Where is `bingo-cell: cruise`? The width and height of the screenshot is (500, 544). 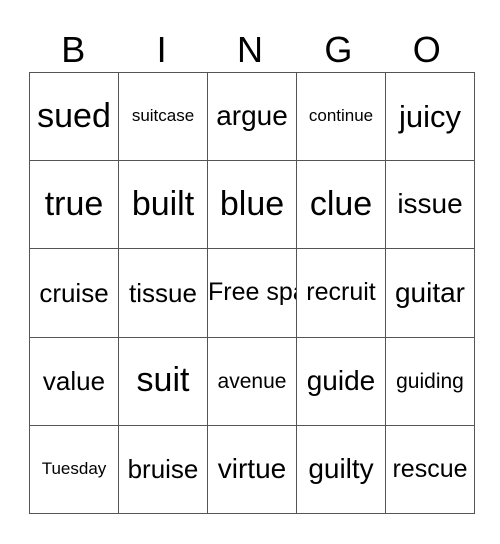
bingo-cell: cruise is located at coordinates (74, 293).